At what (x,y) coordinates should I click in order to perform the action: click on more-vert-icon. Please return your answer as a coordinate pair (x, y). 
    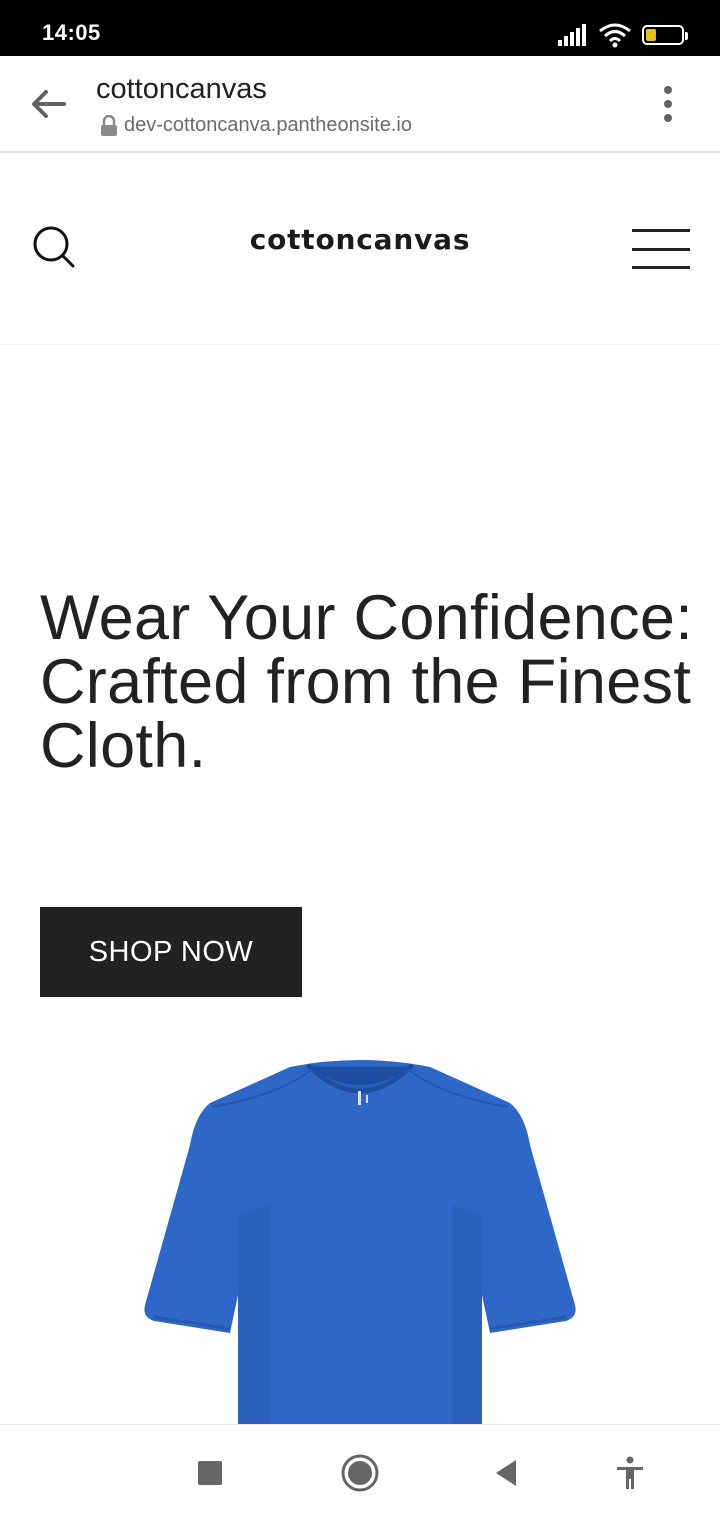
    Looking at the image, I should click on (668, 90).